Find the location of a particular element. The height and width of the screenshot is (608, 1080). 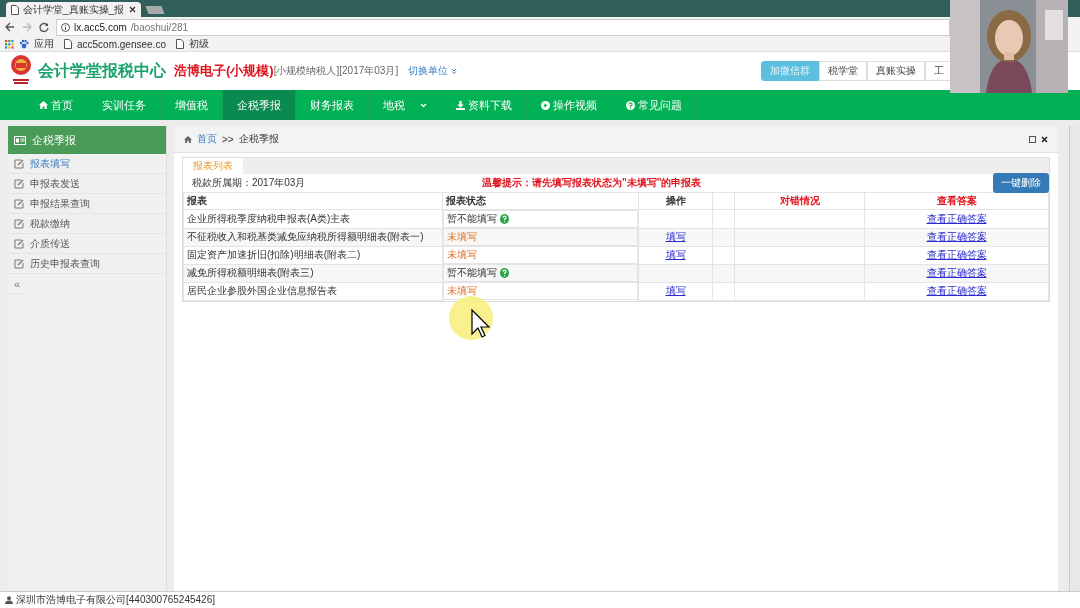

apps-grid-icon is located at coordinates (9, 44).